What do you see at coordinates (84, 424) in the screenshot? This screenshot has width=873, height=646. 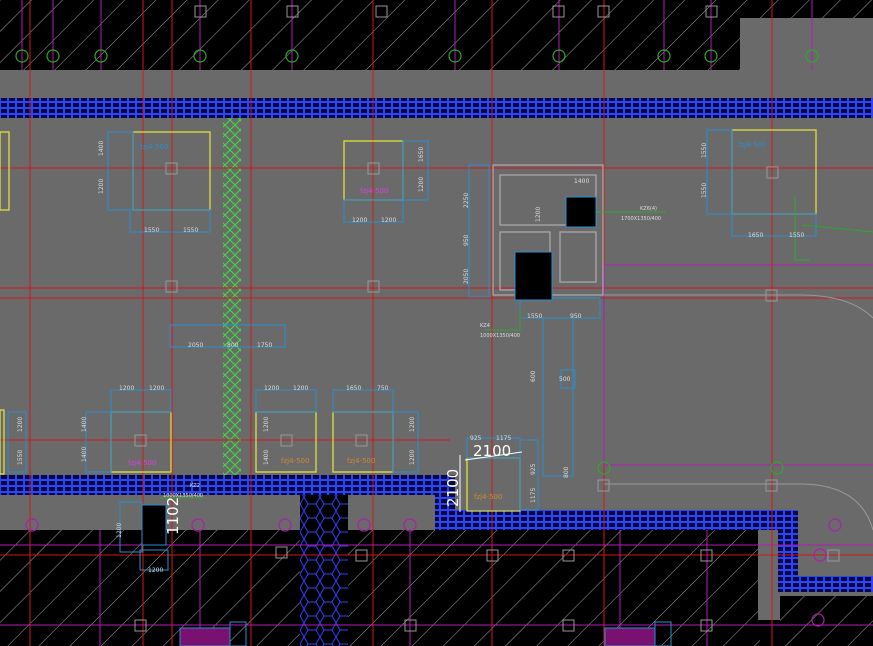 I see `dim-1400-b: 1400` at bounding box center [84, 424].